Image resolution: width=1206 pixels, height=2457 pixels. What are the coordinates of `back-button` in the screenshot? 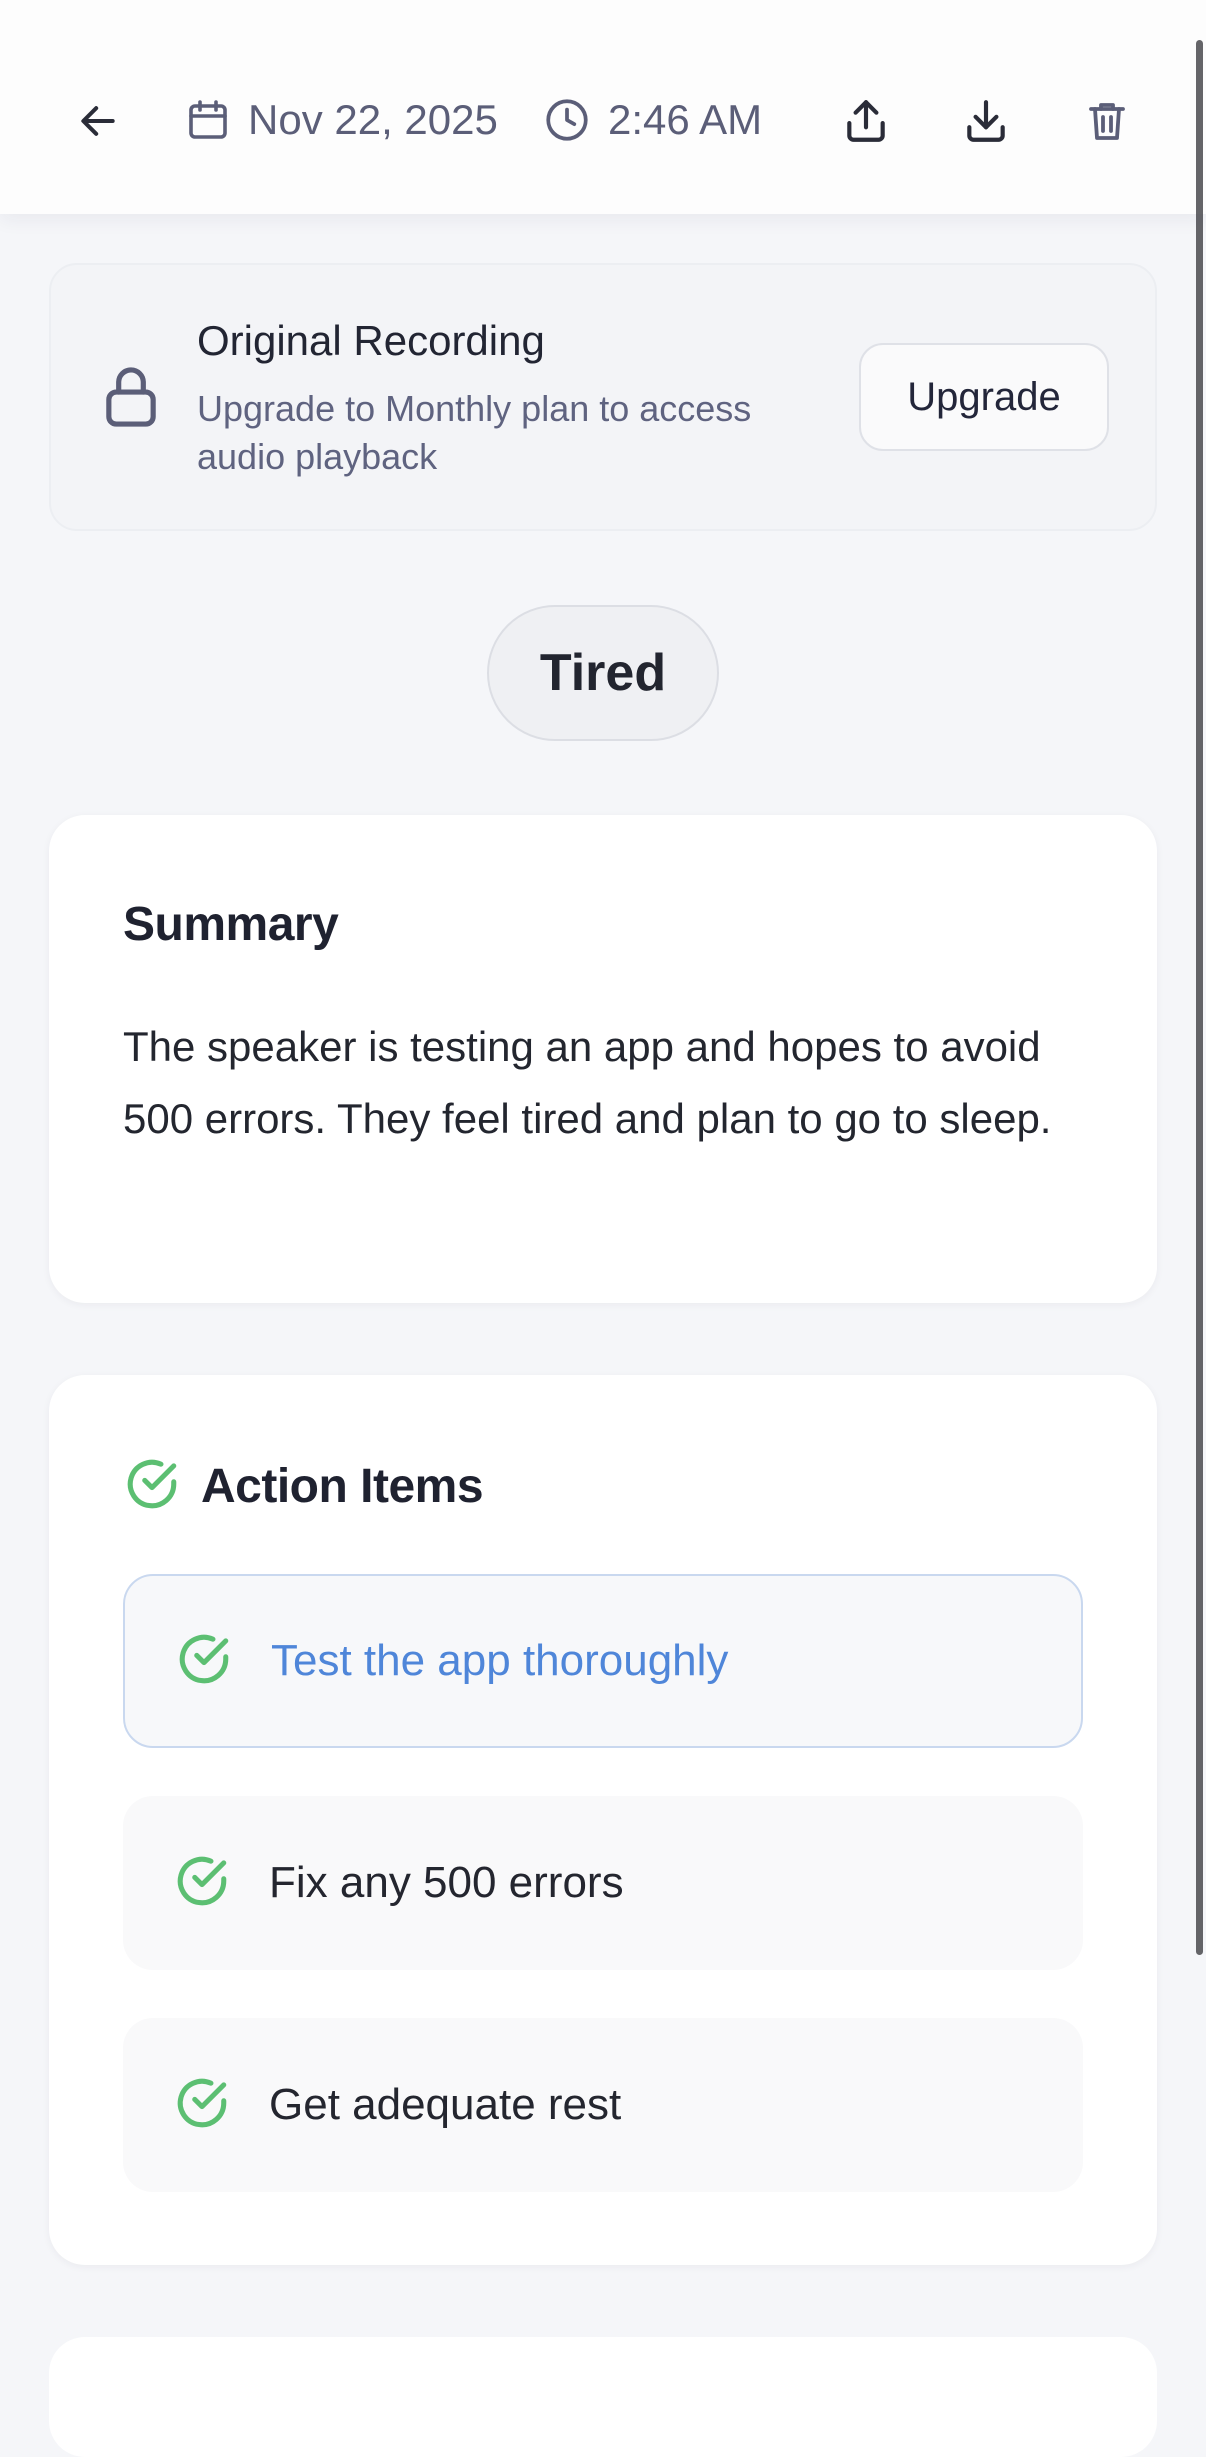 It's located at (98, 121).